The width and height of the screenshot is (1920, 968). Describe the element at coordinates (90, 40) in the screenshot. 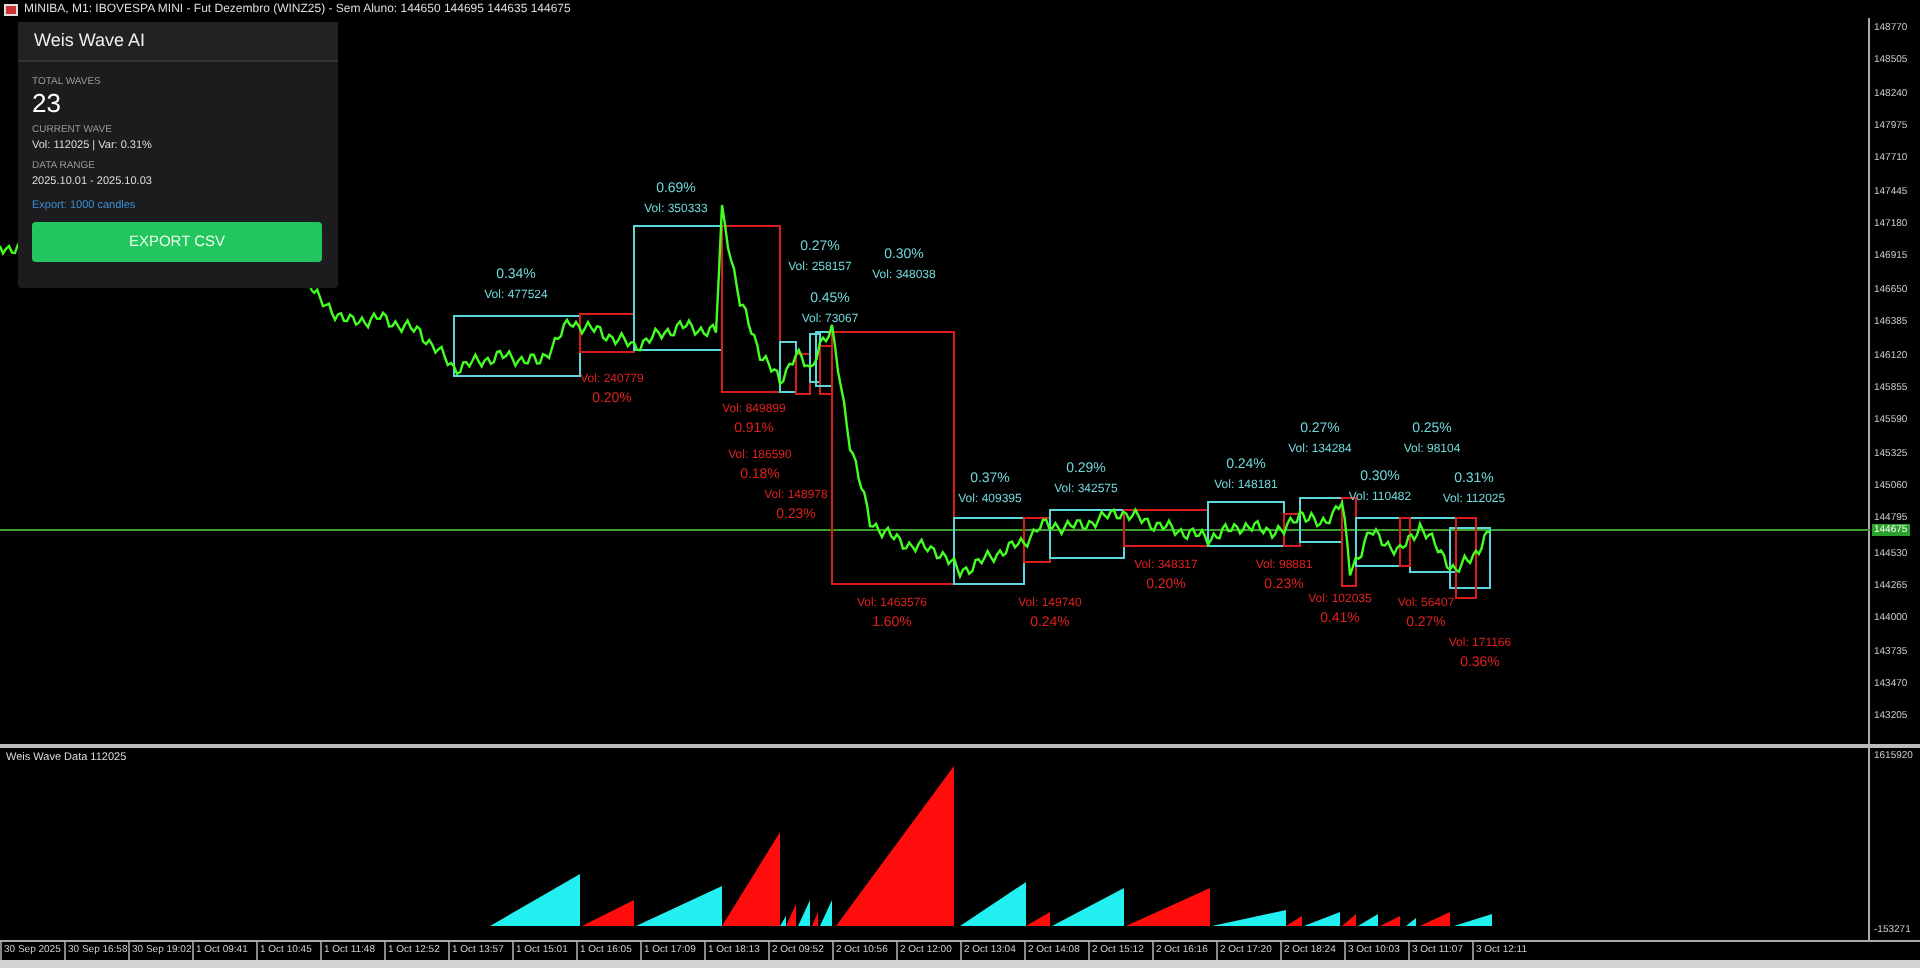

I see `panel-title: Weis Wave AI` at that location.